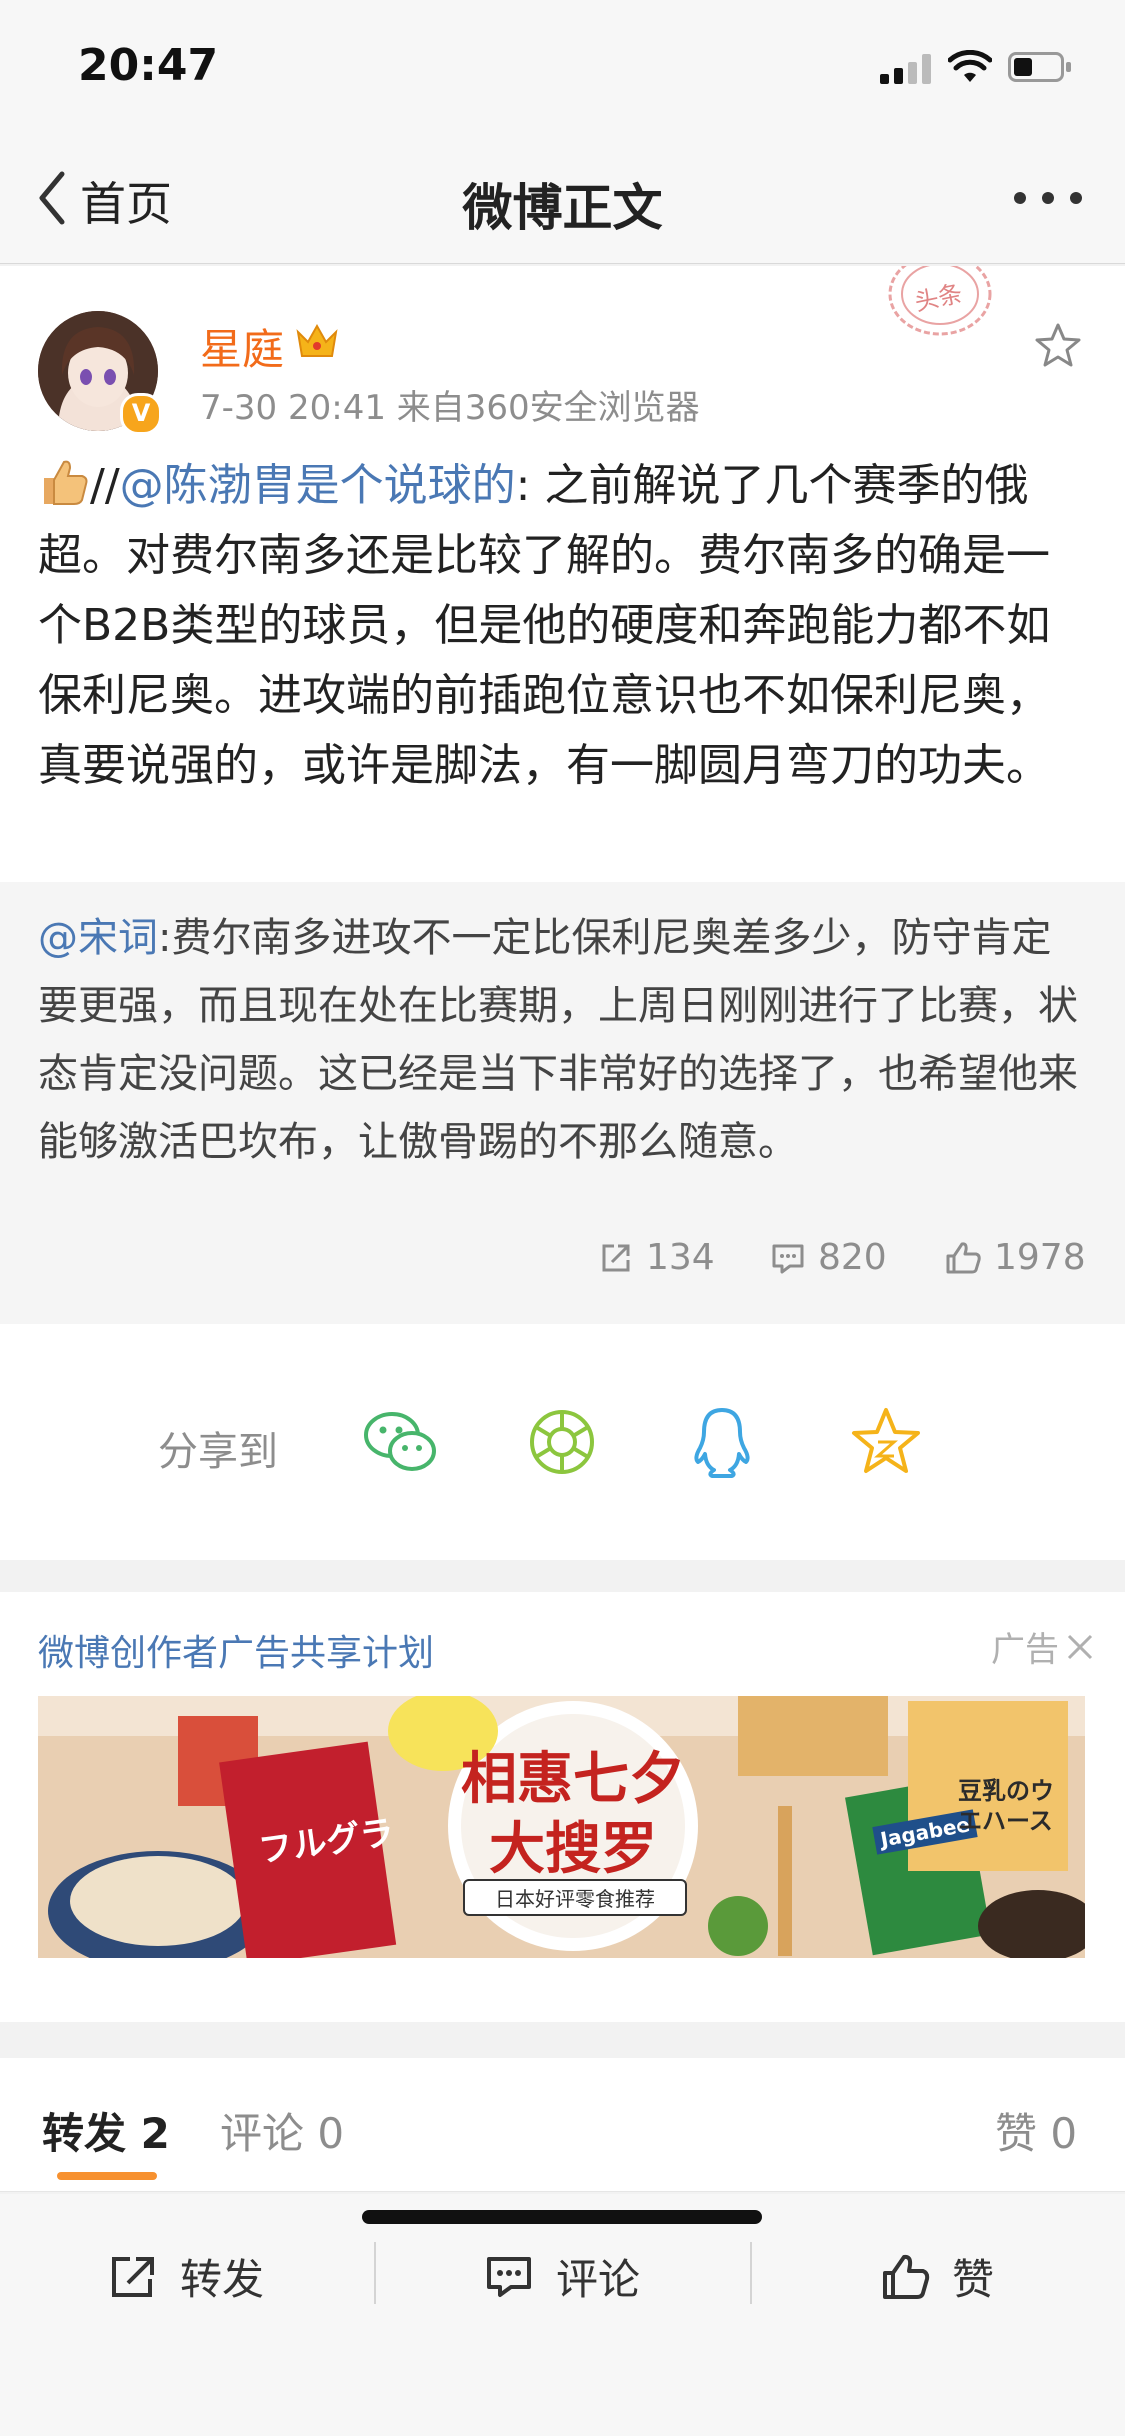 Image resolution: width=1125 pixels, height=2436 pixels. Describe the element at coordinates (573, 1849) in the screenshot. I see `banner-headline-2: 大搜罗` at that location.